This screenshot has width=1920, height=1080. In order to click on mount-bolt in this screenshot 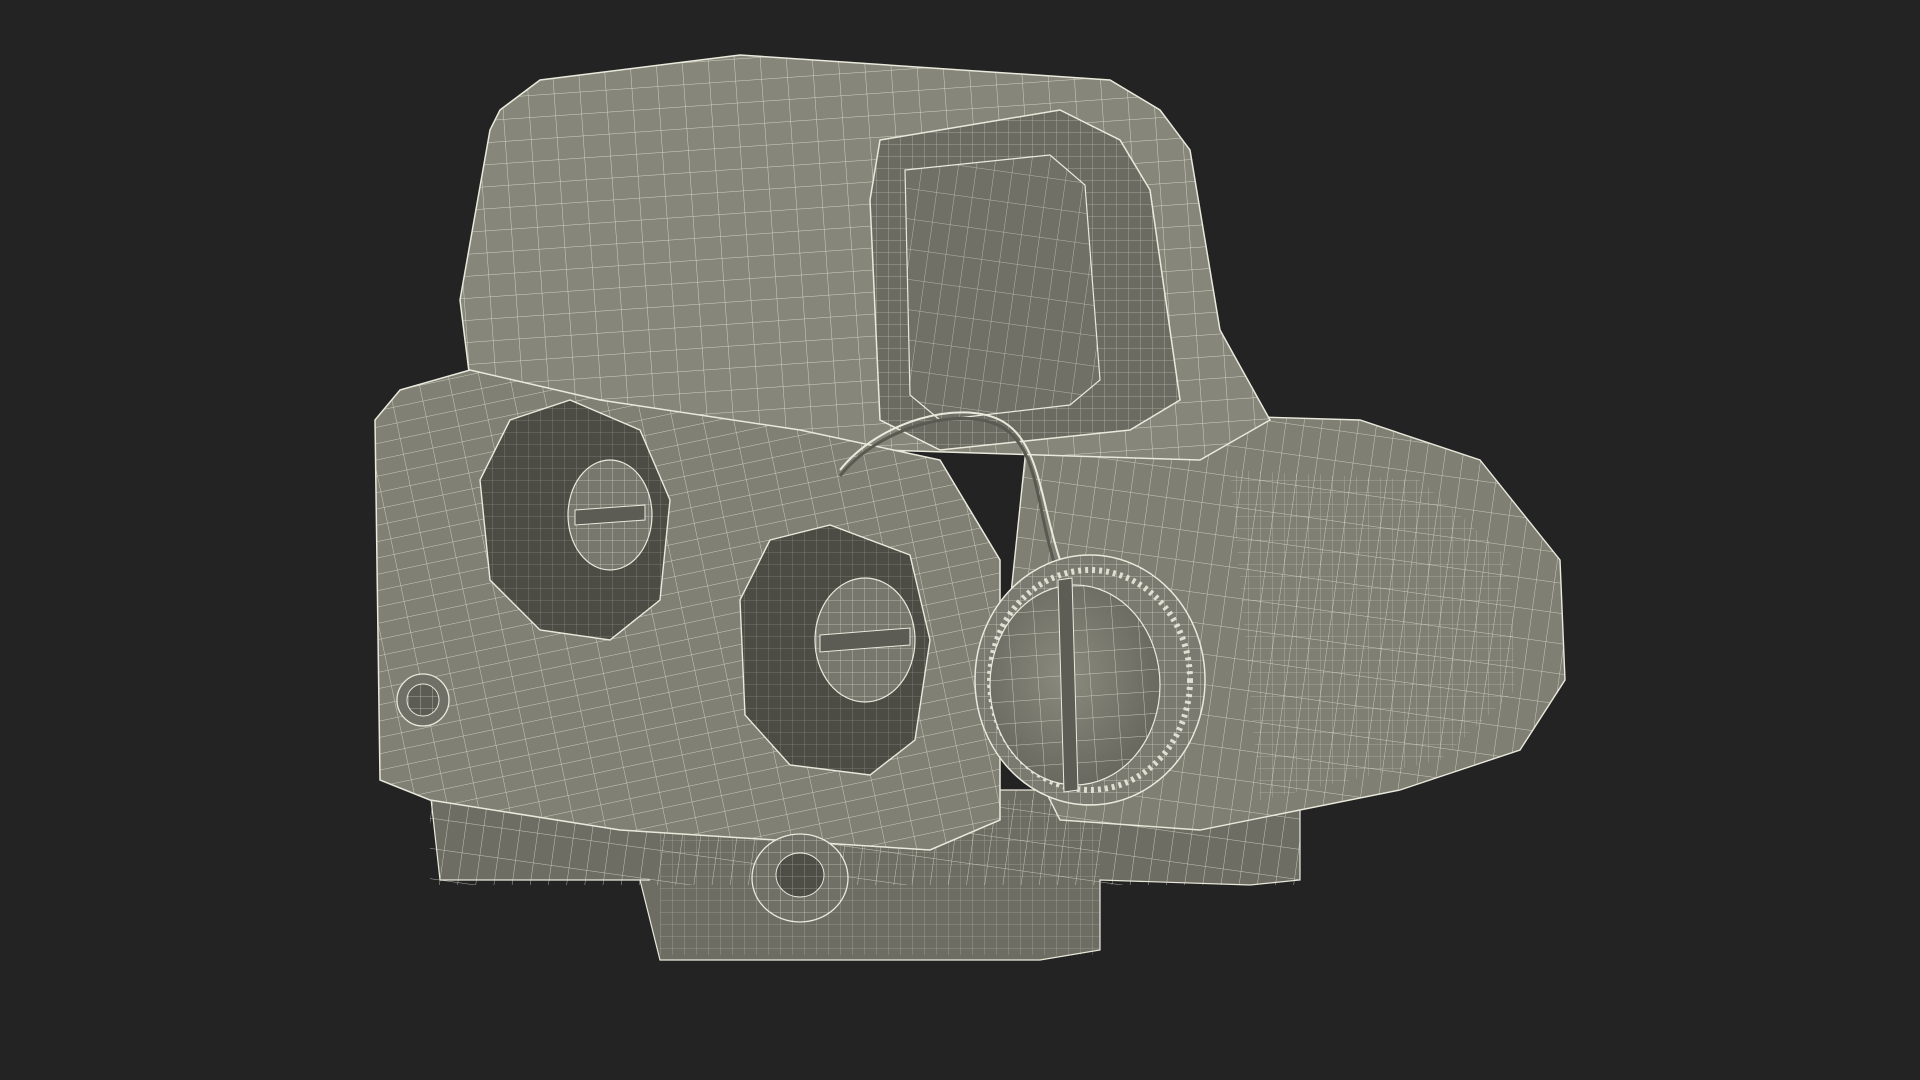, I will do `click(800, 878)`.